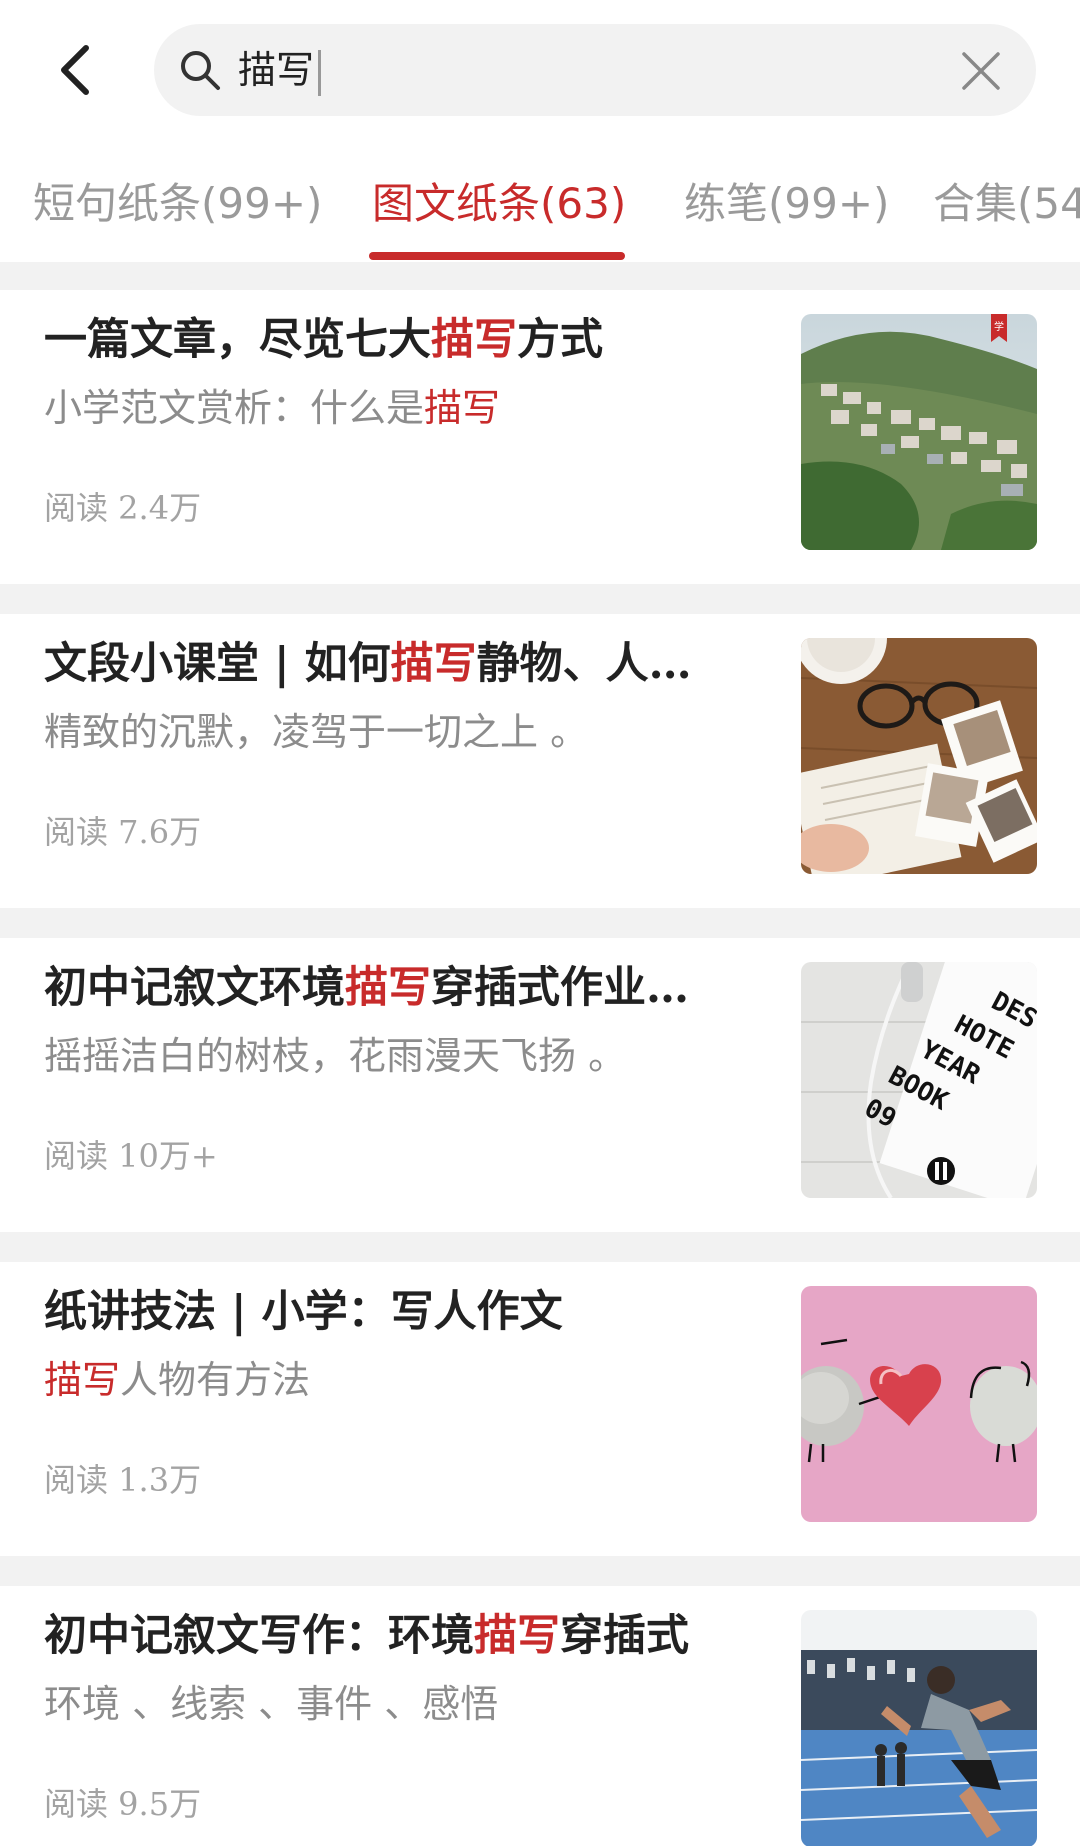  I want to click on article-thumbnail: 学, so click(919, 432).